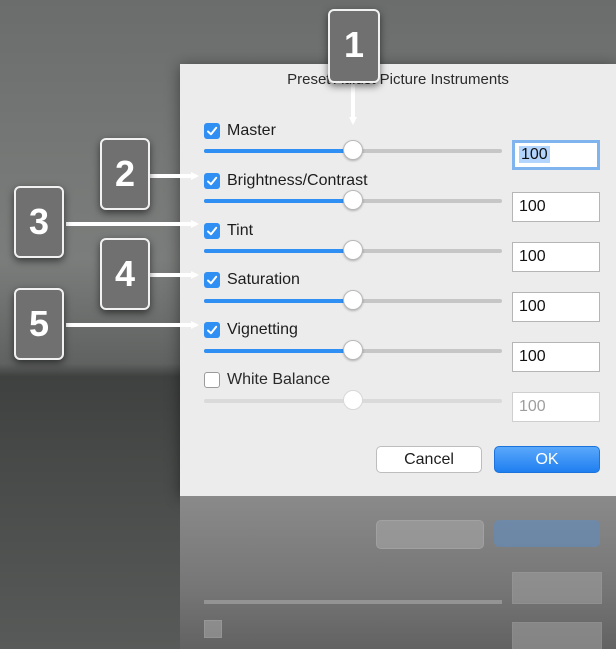 This screenshot has height=649, width=616. I want to click on callout-3: 3, so click(39, 222).